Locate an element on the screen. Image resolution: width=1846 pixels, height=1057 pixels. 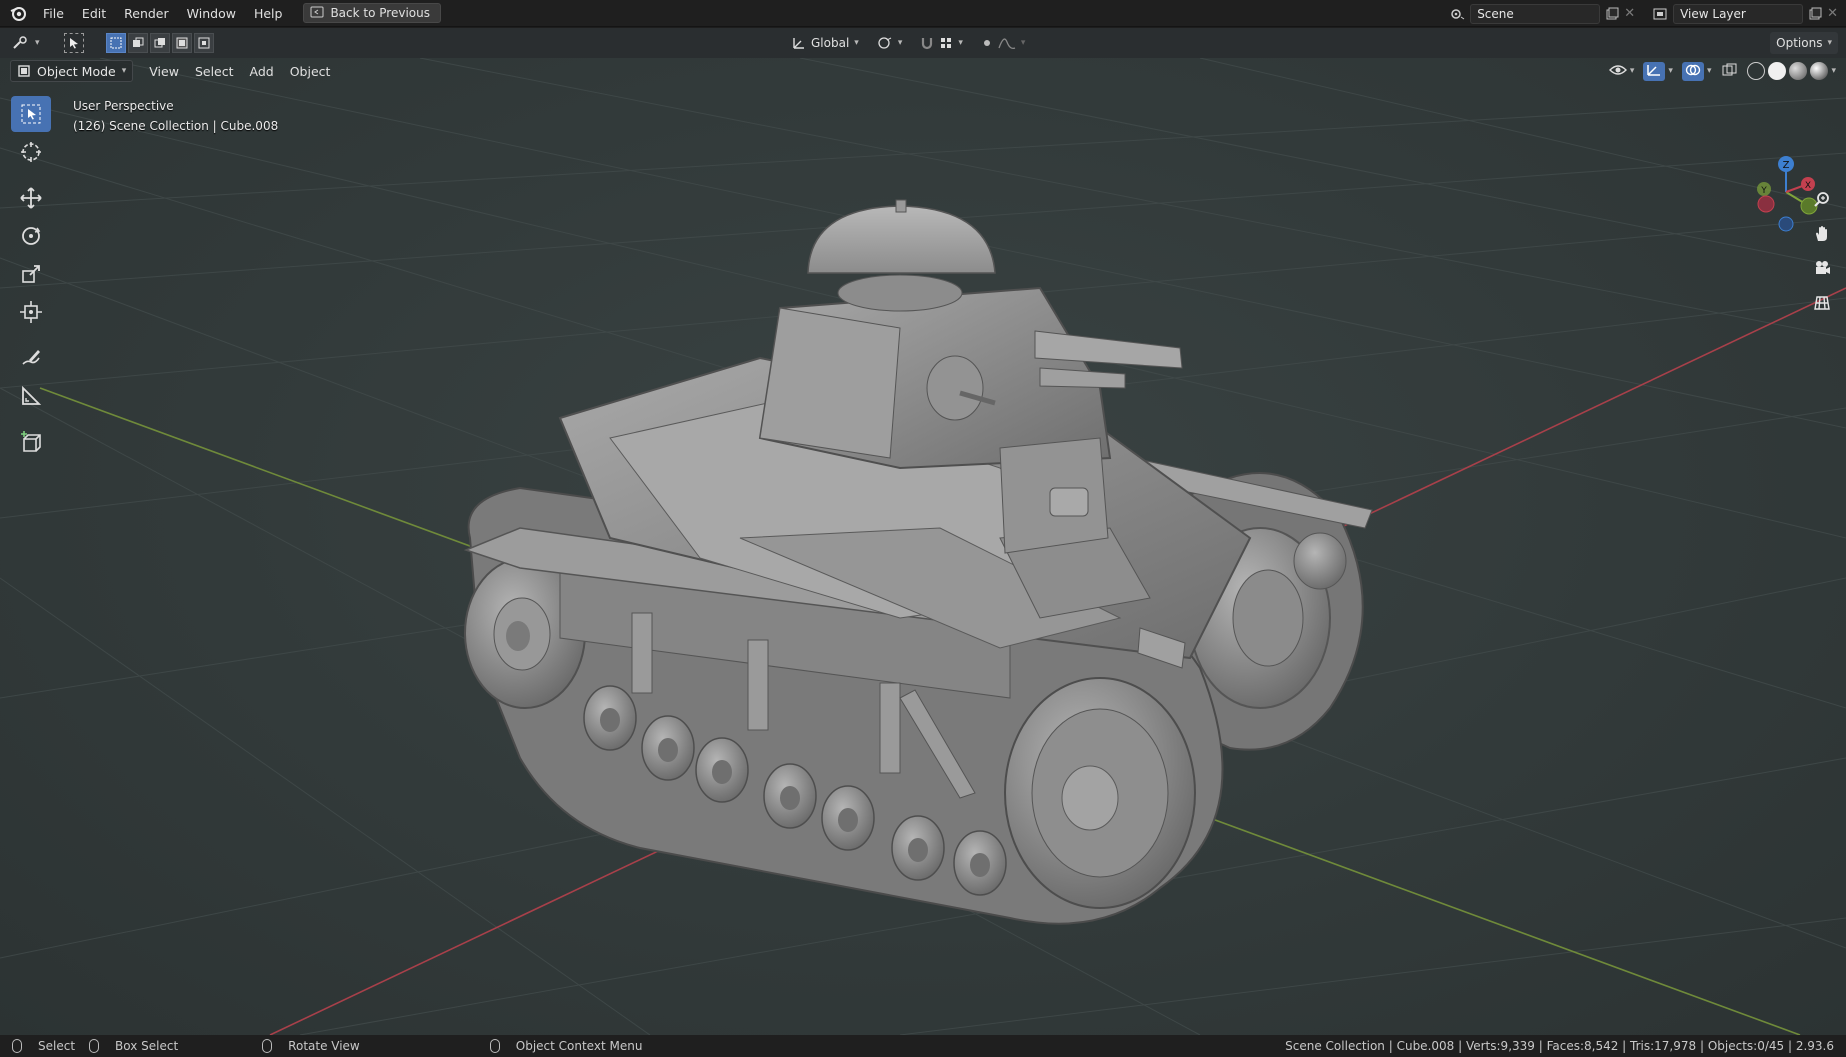
magnet-icon is located at coordinates (927, 44).